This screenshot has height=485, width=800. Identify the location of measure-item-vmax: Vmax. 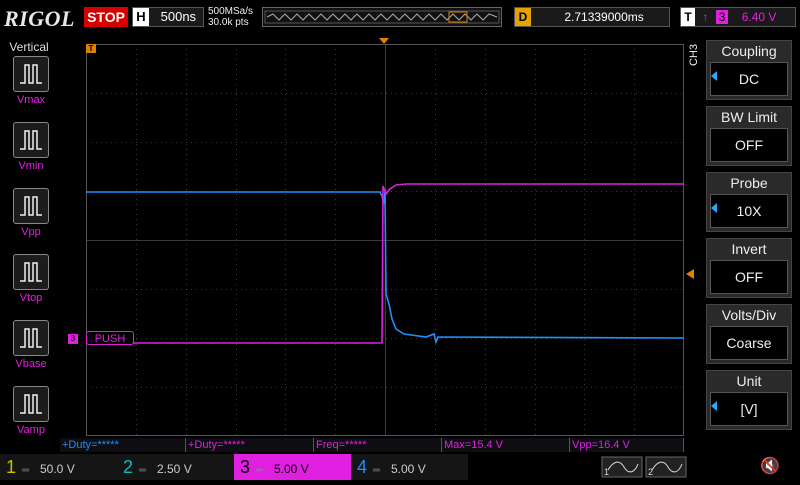
(31, 81).